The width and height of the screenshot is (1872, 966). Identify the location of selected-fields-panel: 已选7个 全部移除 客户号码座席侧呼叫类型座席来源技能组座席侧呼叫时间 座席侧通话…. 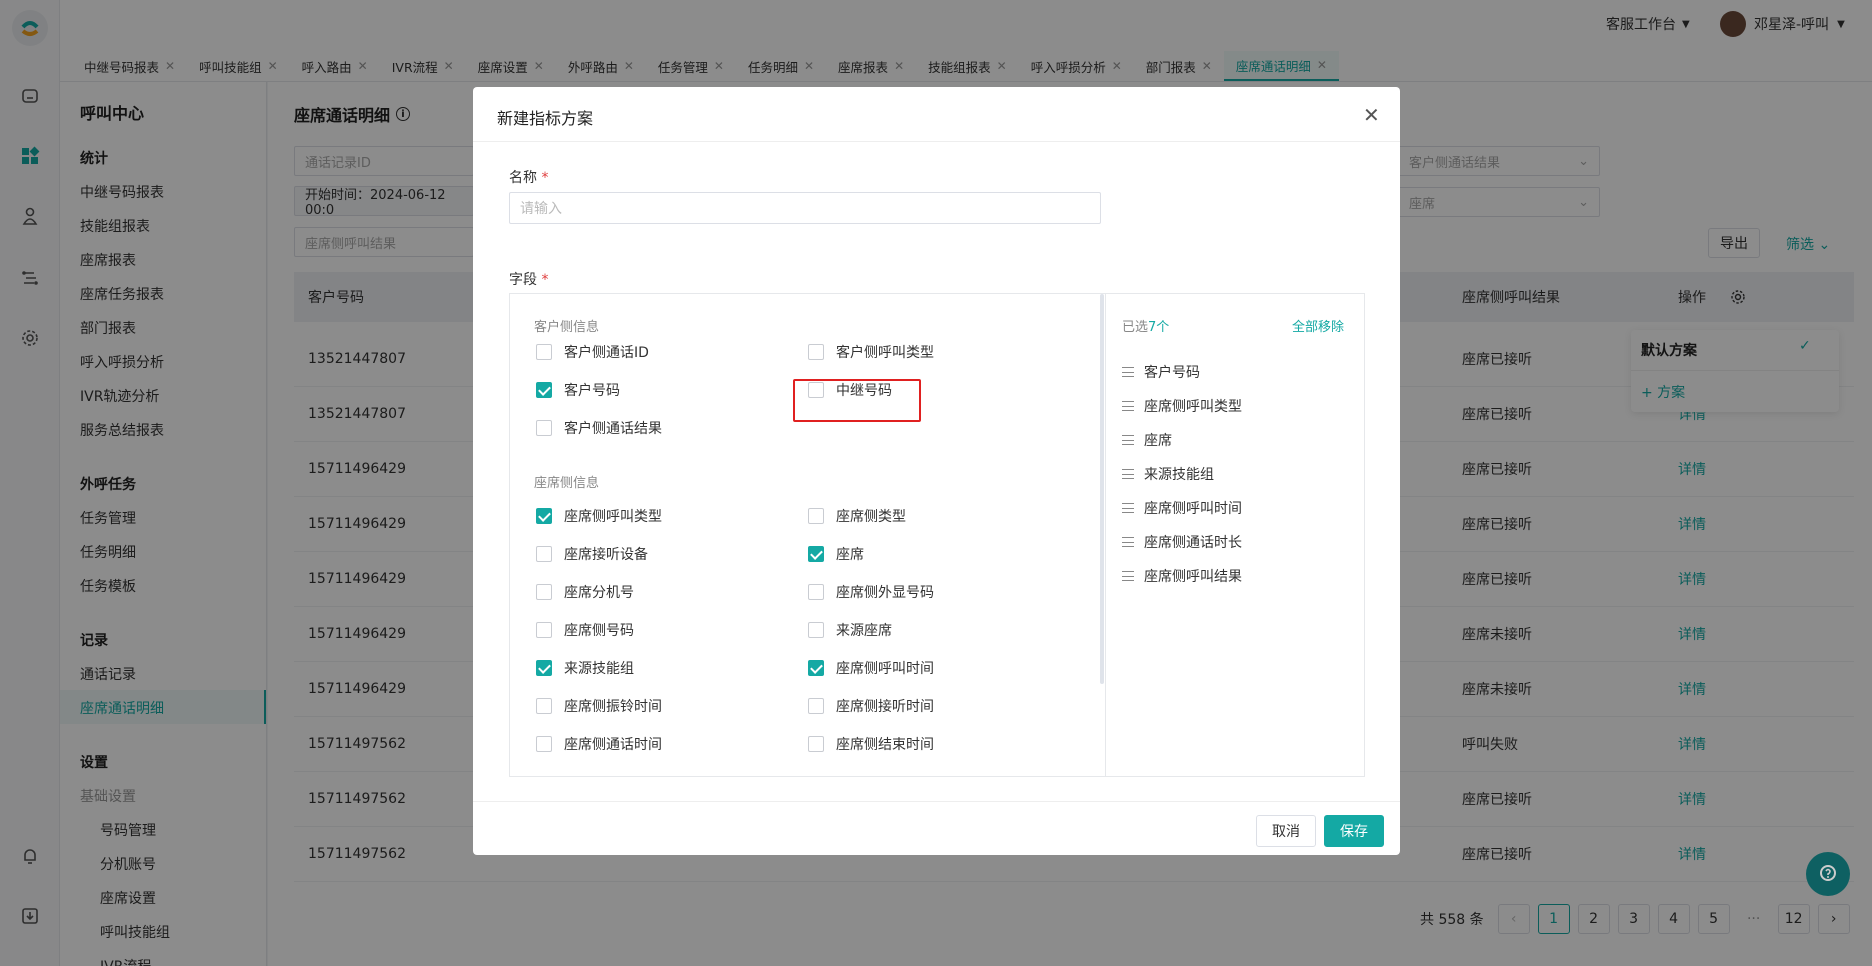
(1234, 535).